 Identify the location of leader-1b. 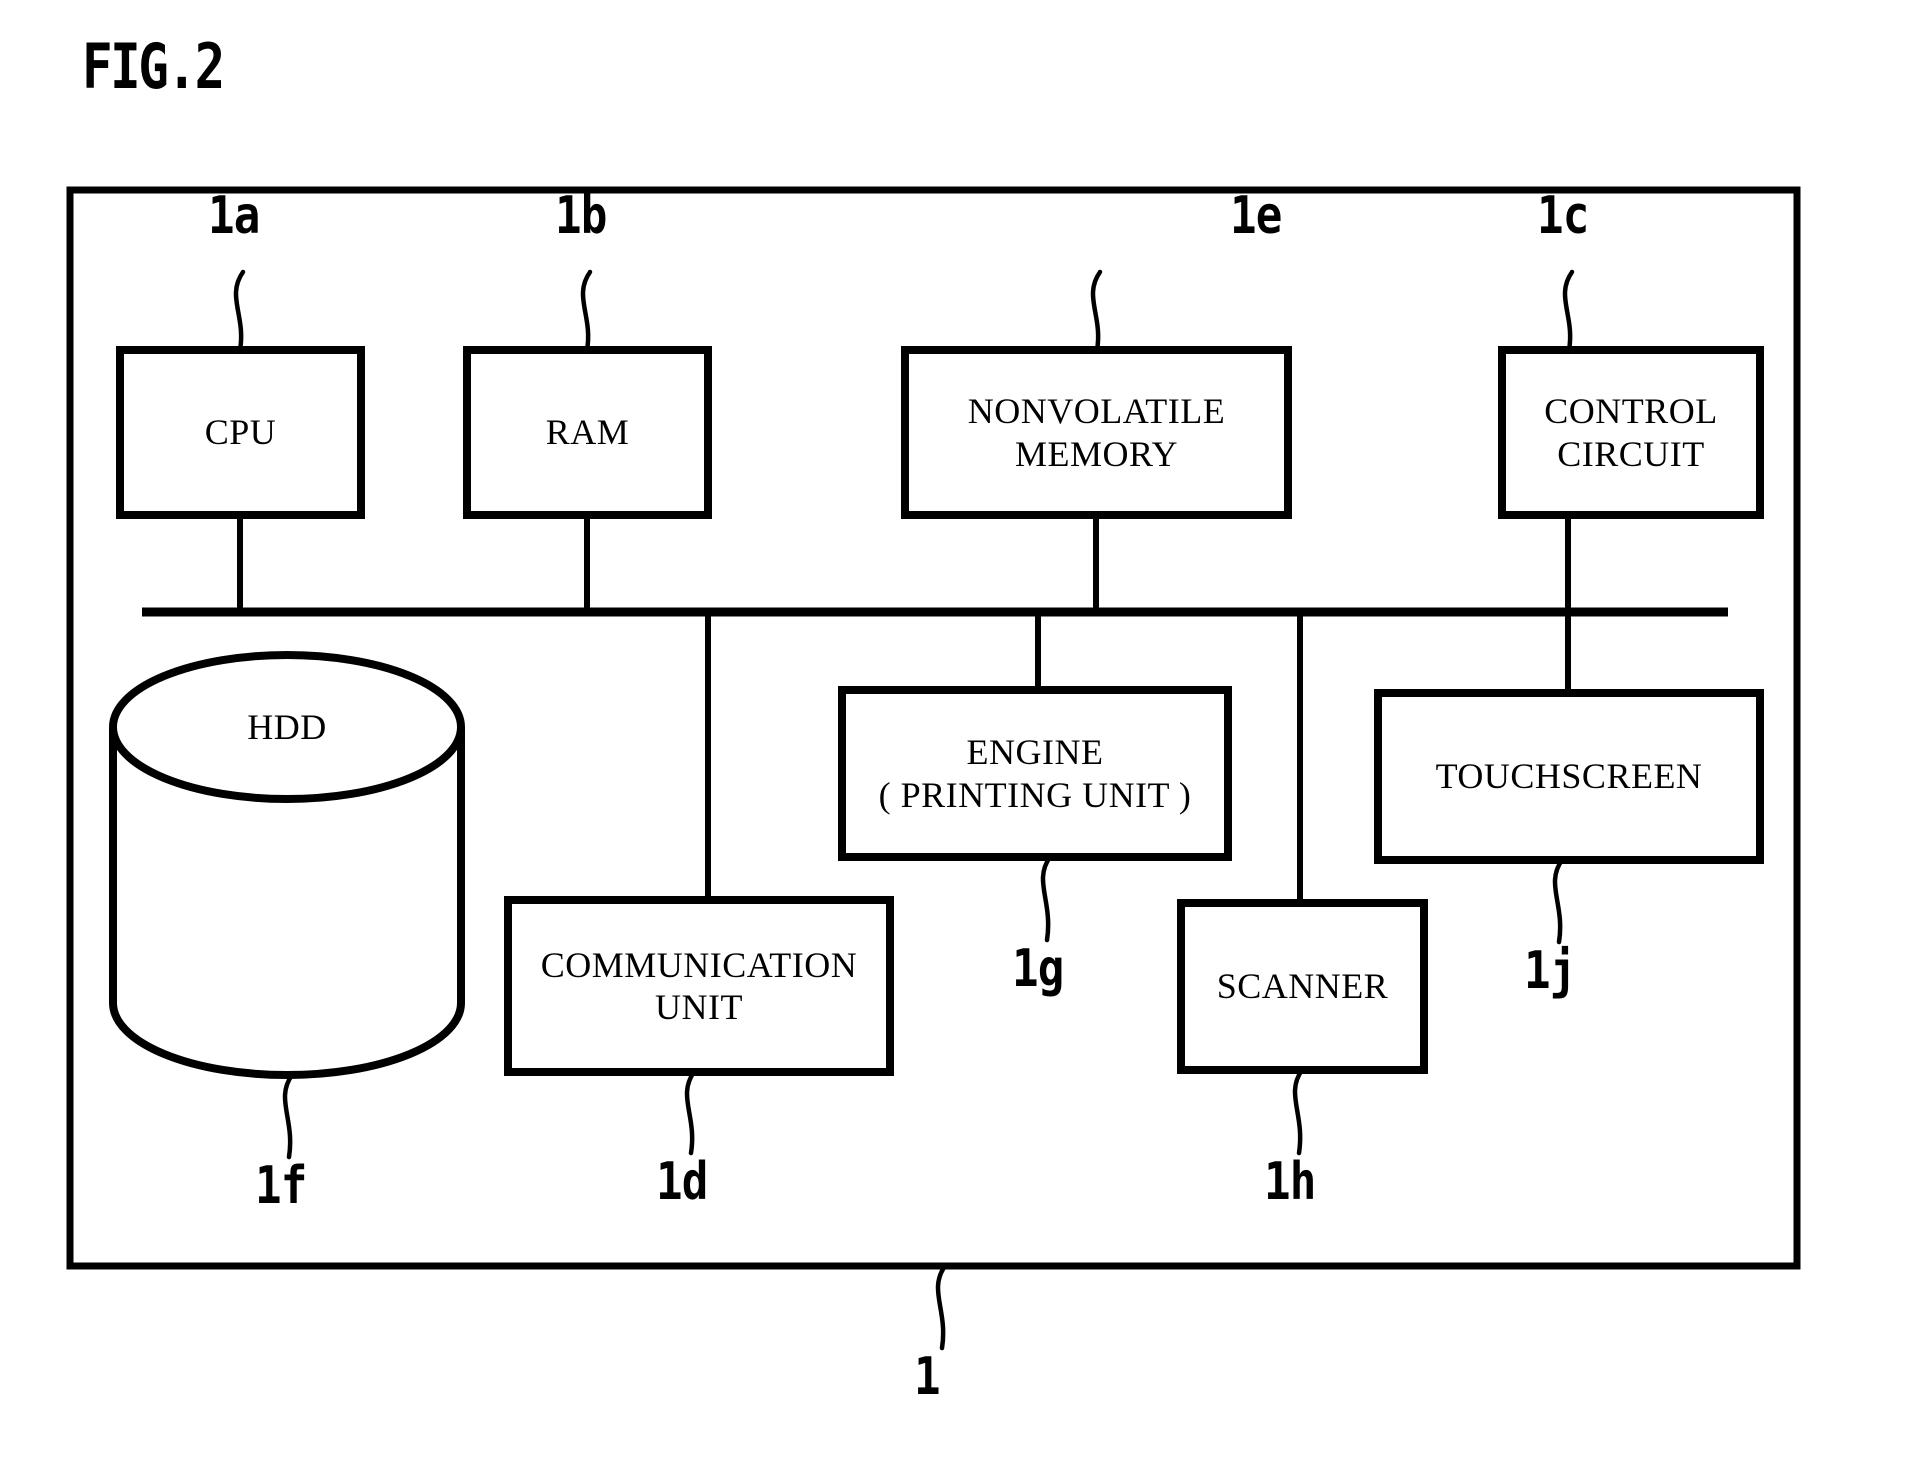
(586, 311).